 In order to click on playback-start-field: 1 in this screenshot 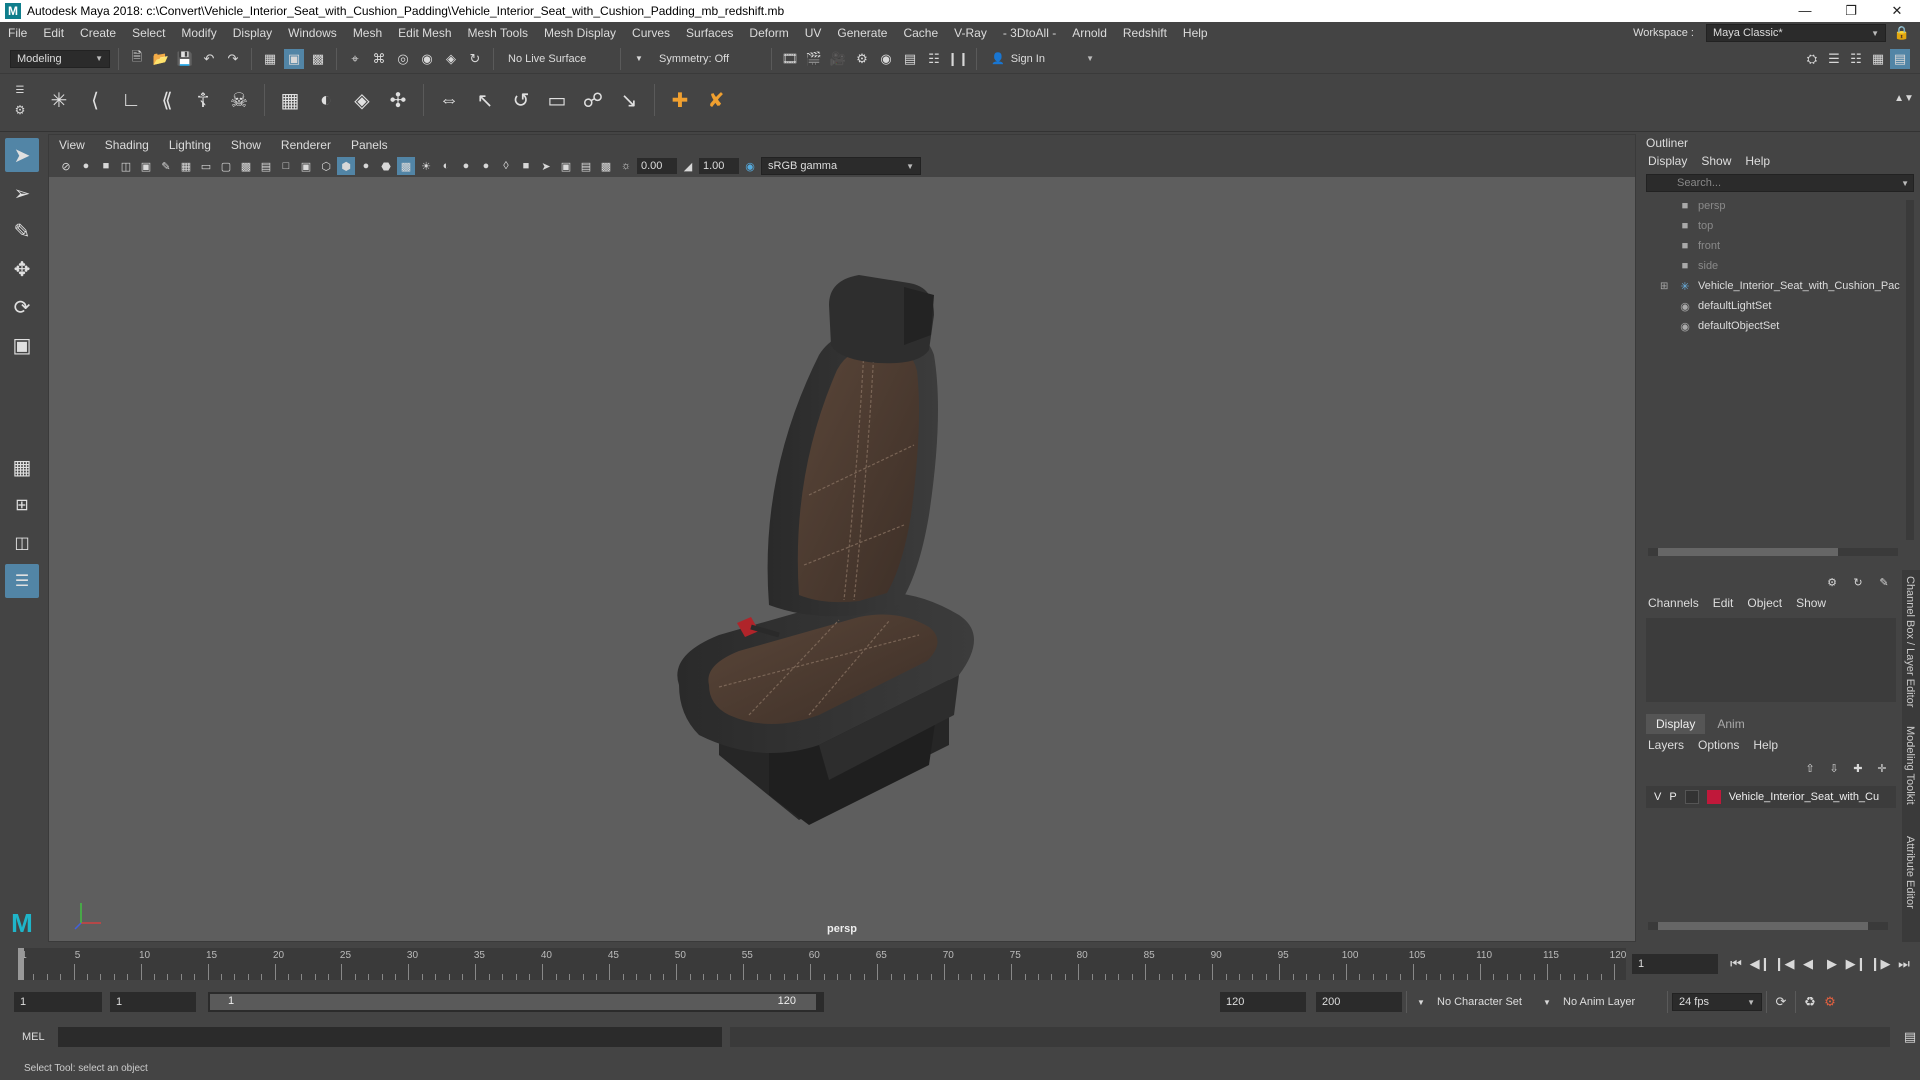, I will do `click(153, 1002)`.